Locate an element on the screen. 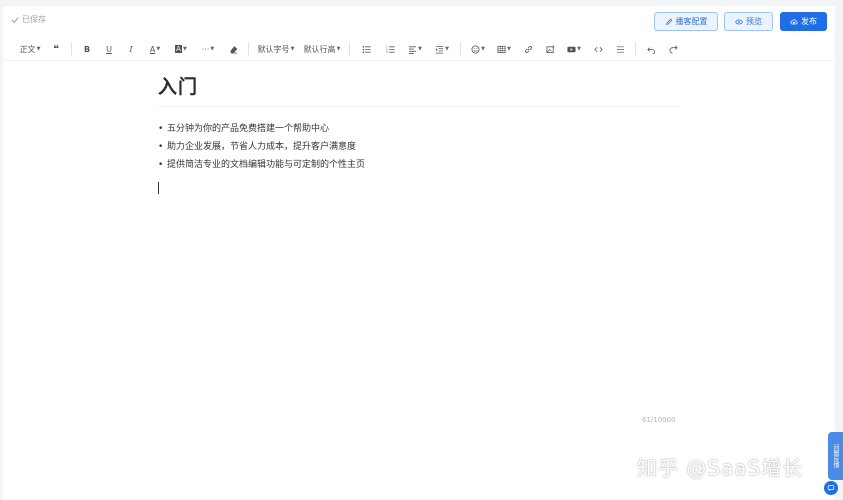  divider-button is located at coordinates (620, 49).